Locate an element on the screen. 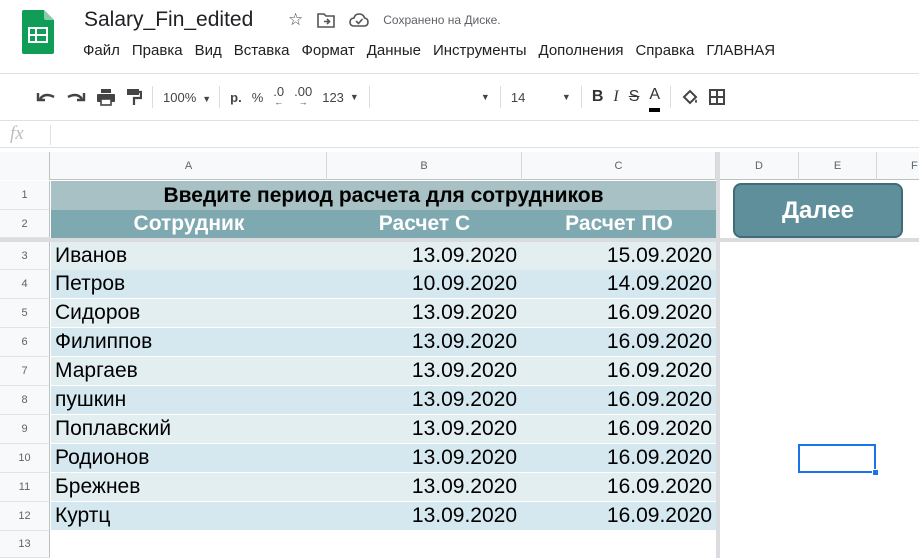  text-color-button: A is located at coordinates (655, 97).